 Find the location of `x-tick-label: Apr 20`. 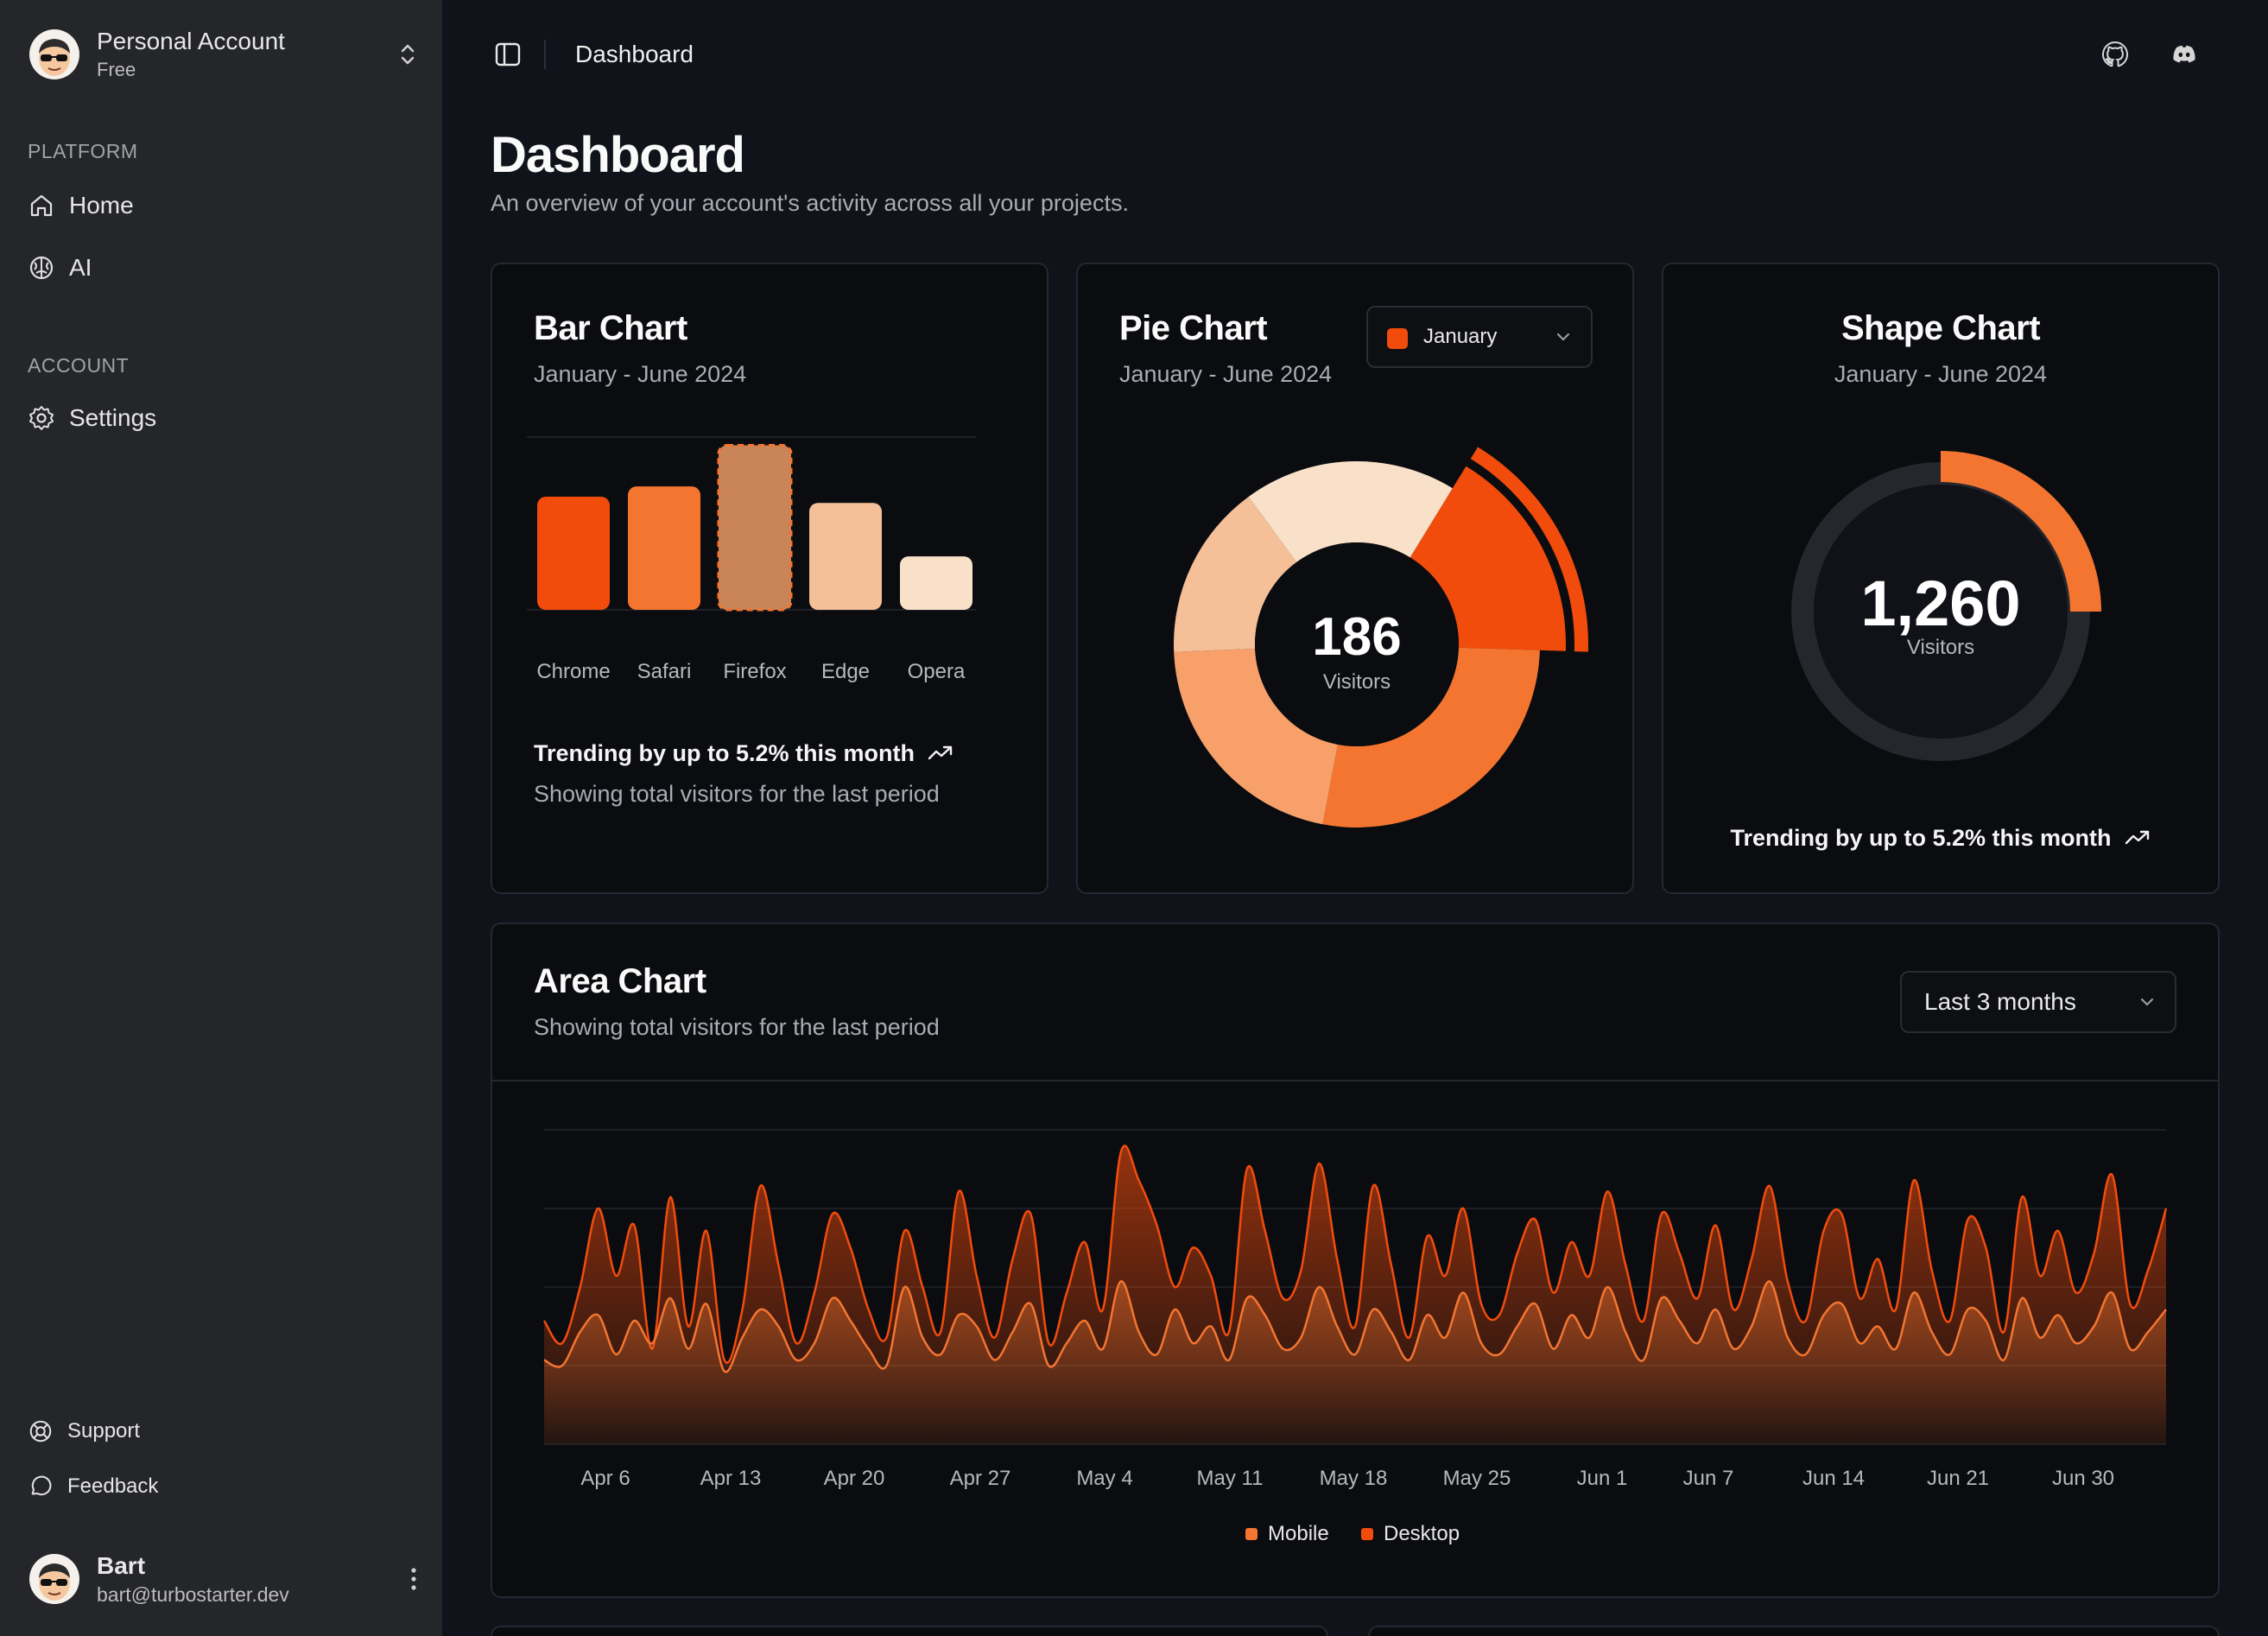

x-tick-label: Apr 20 is located at coordinates (854, 1478).